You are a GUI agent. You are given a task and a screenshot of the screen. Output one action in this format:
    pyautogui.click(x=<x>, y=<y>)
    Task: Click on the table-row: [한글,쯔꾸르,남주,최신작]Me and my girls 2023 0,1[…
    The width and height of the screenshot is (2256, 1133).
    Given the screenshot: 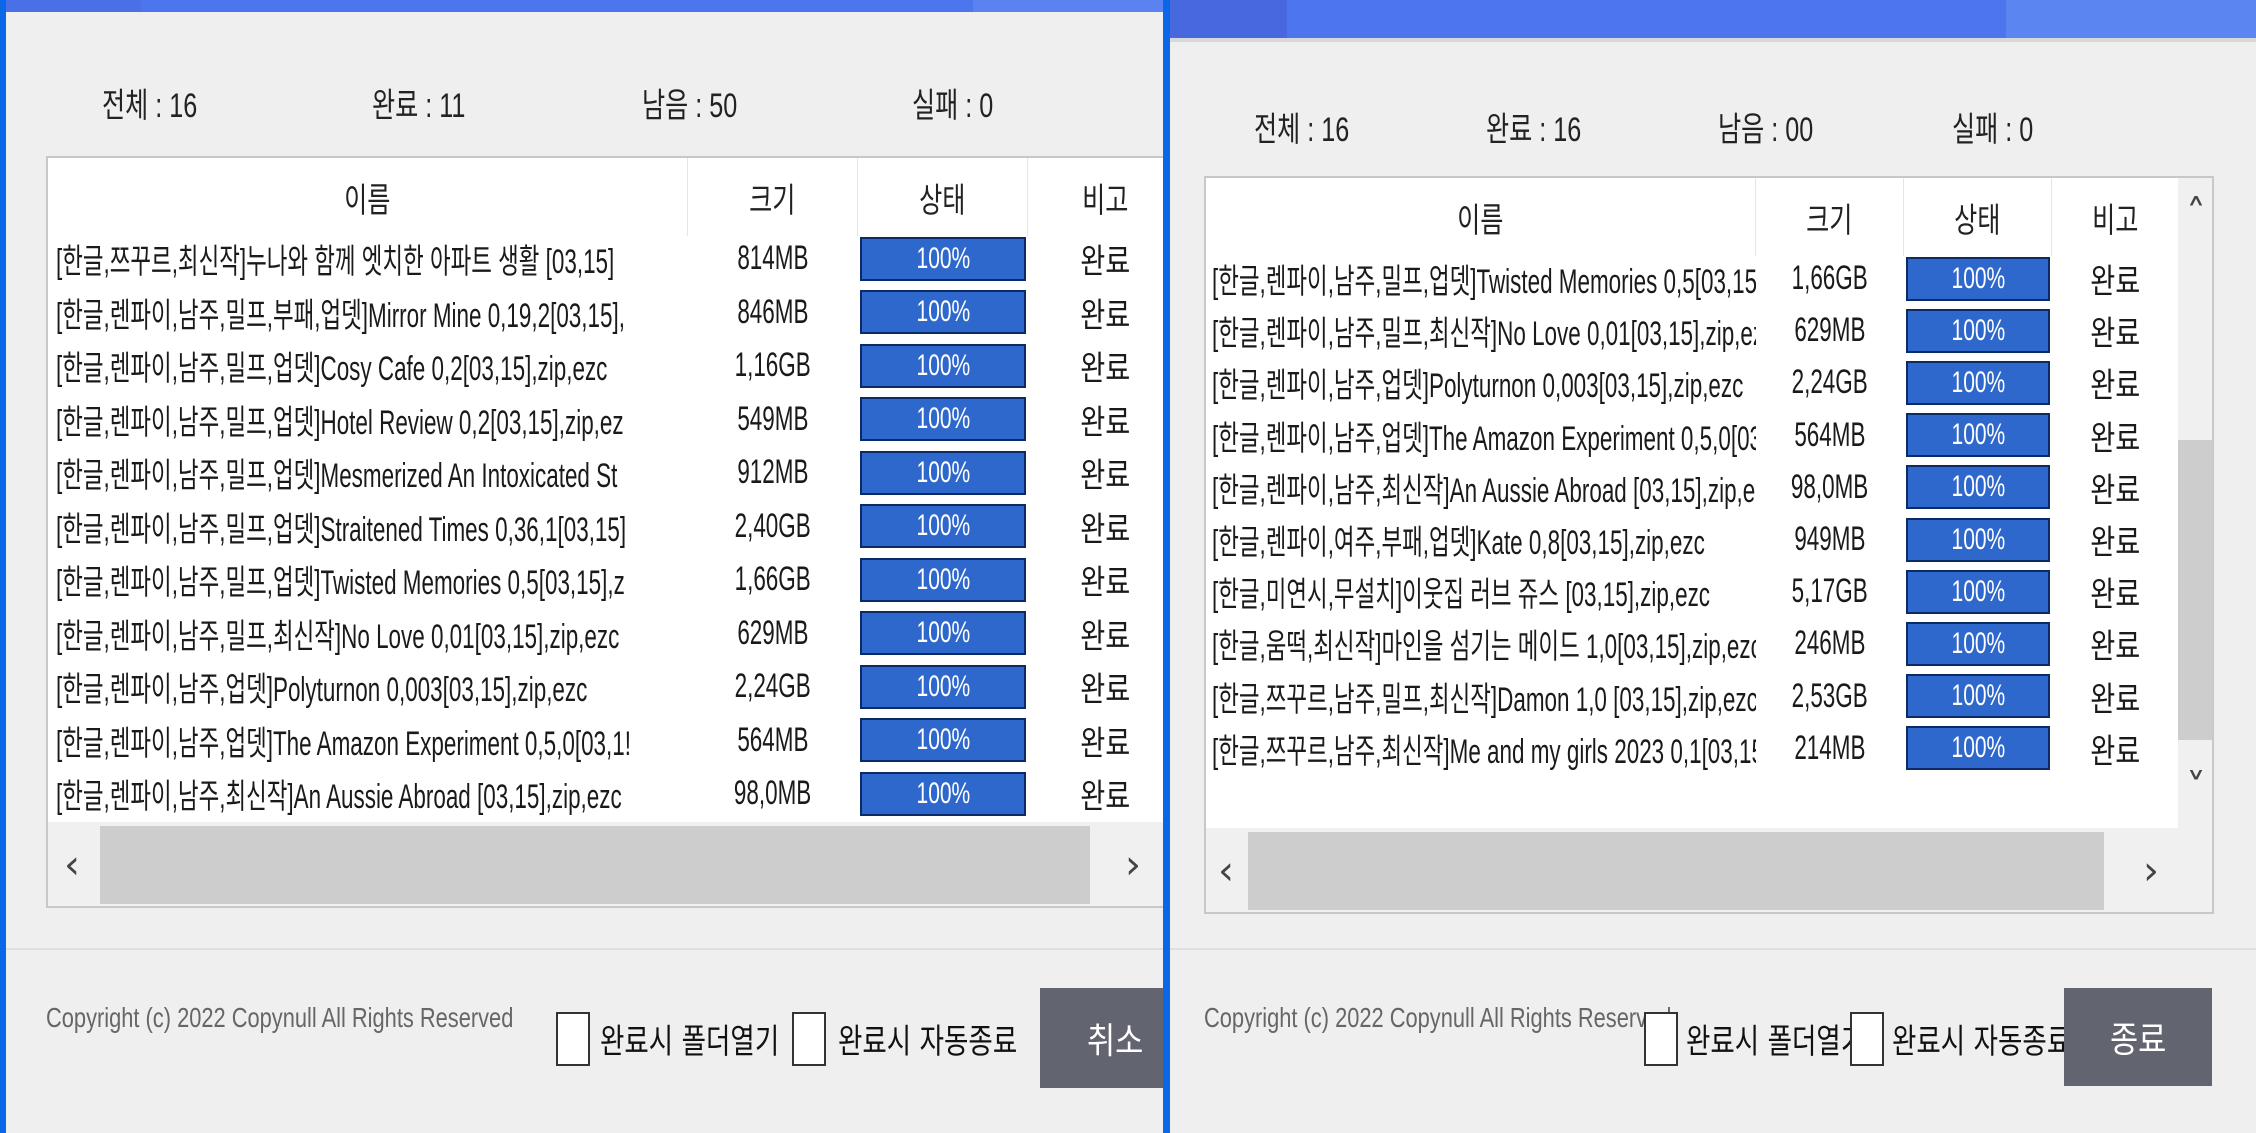 What is the action you would take?
    pyautogui.click(x=1692, y=748)
    